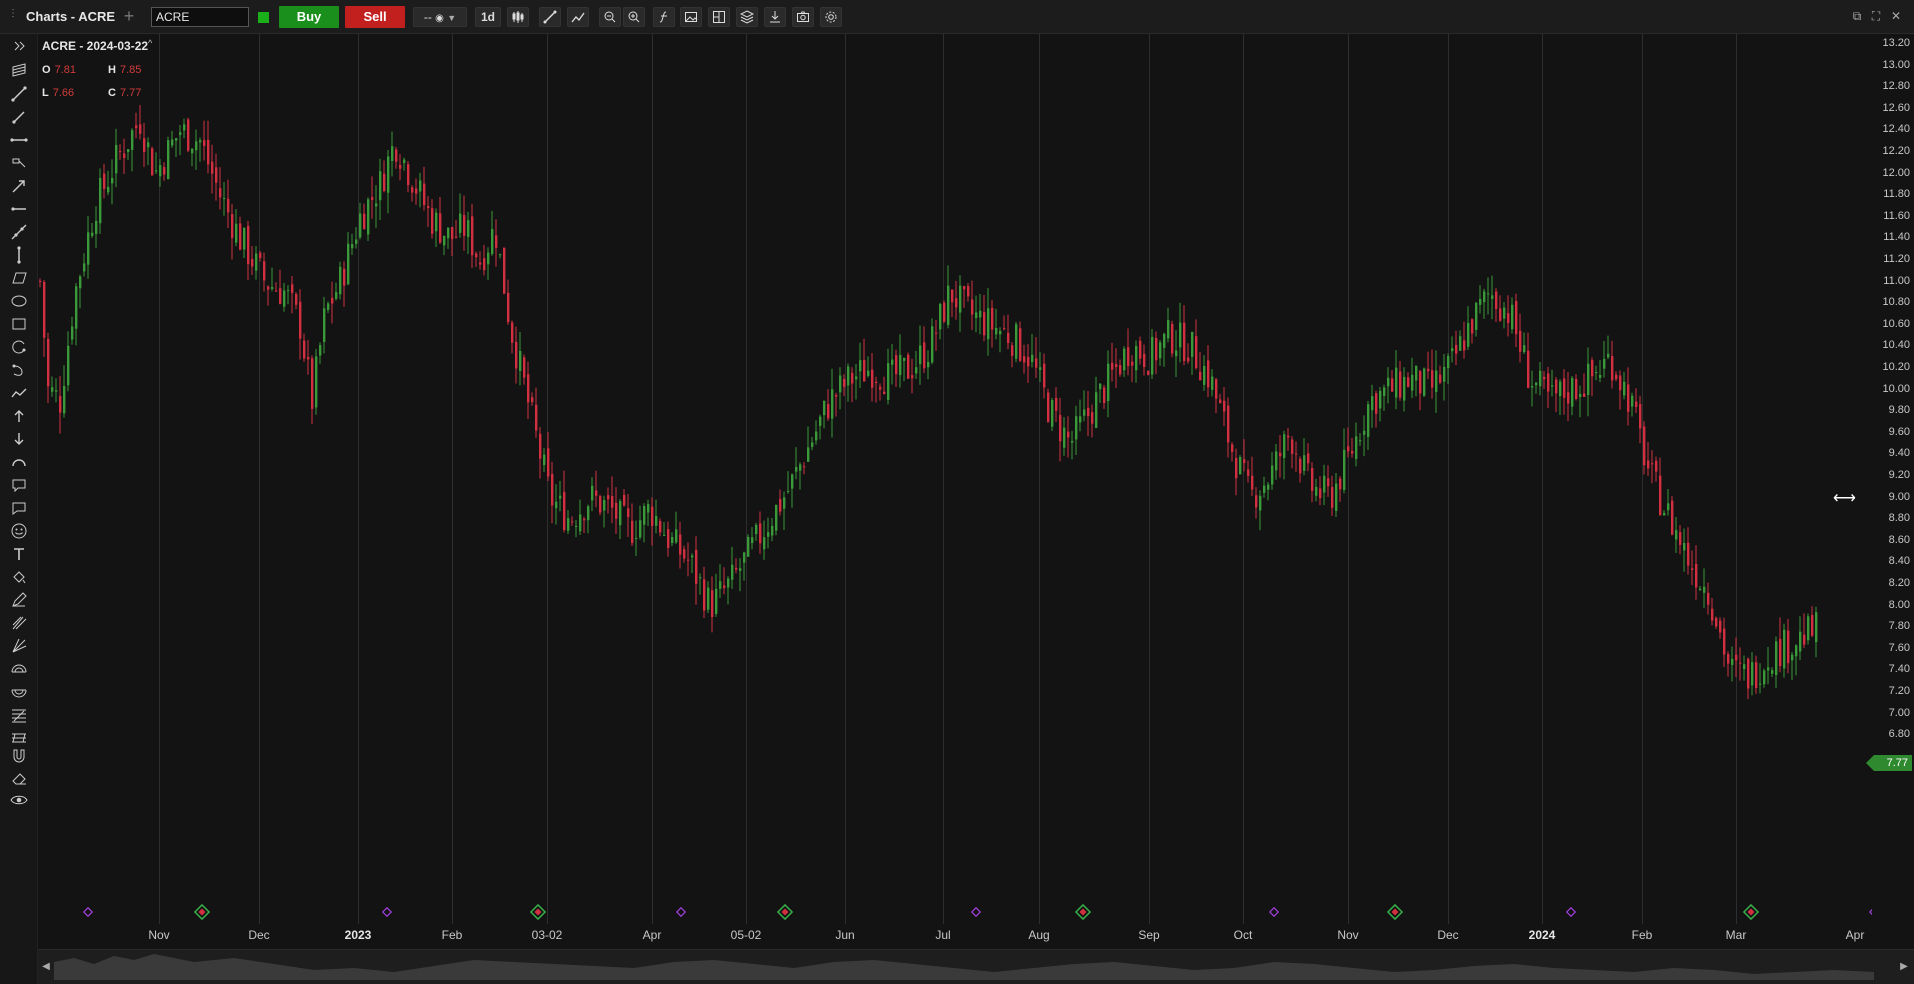  I want to click on paint-icon, so click(19, 577).